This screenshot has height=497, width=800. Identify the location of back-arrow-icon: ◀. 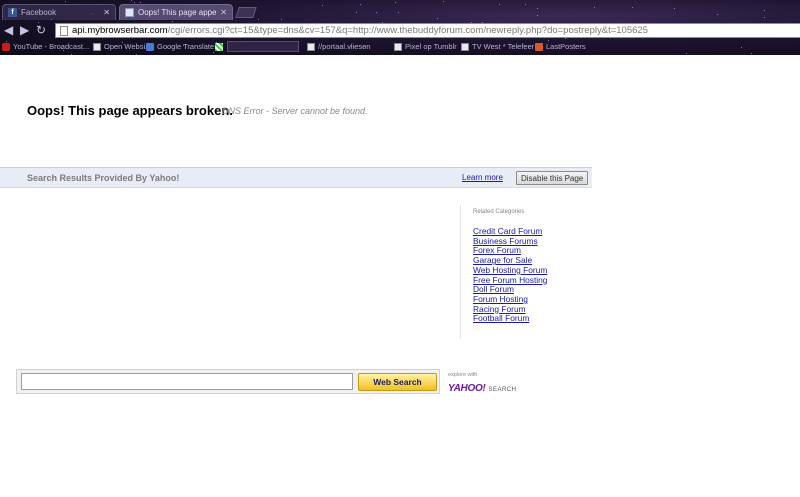
(8, 30).